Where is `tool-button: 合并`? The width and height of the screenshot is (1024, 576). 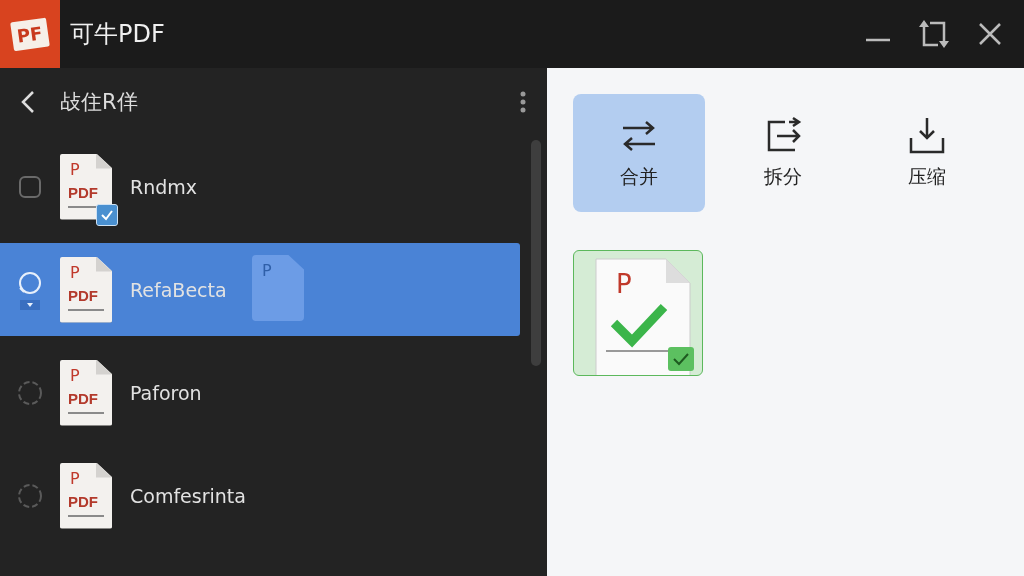
tool-button: 合并 is located at coordinates (639, 153).